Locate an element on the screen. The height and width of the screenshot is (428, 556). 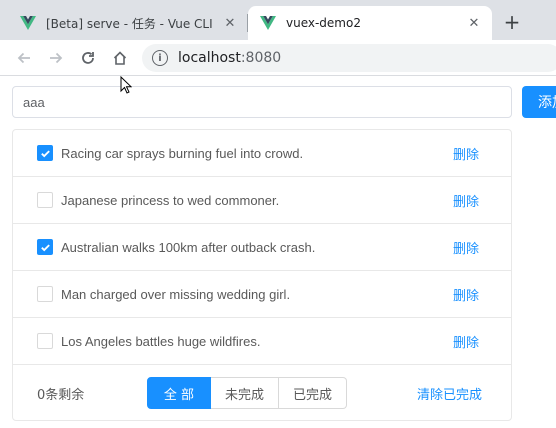
tab-vue-cli: [Beta] serve - 任务 - Vue CLI ✕ is located at coordinates (128, 23).